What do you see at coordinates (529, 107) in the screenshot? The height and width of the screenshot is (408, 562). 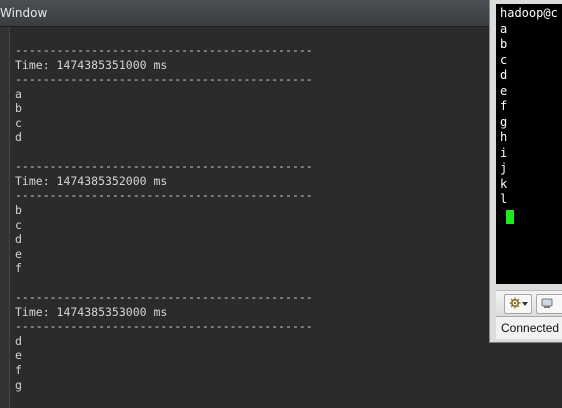 I see `terminal-text: hadoop@c a b c d e f g h i j k l` at bounding box center [529, 107].